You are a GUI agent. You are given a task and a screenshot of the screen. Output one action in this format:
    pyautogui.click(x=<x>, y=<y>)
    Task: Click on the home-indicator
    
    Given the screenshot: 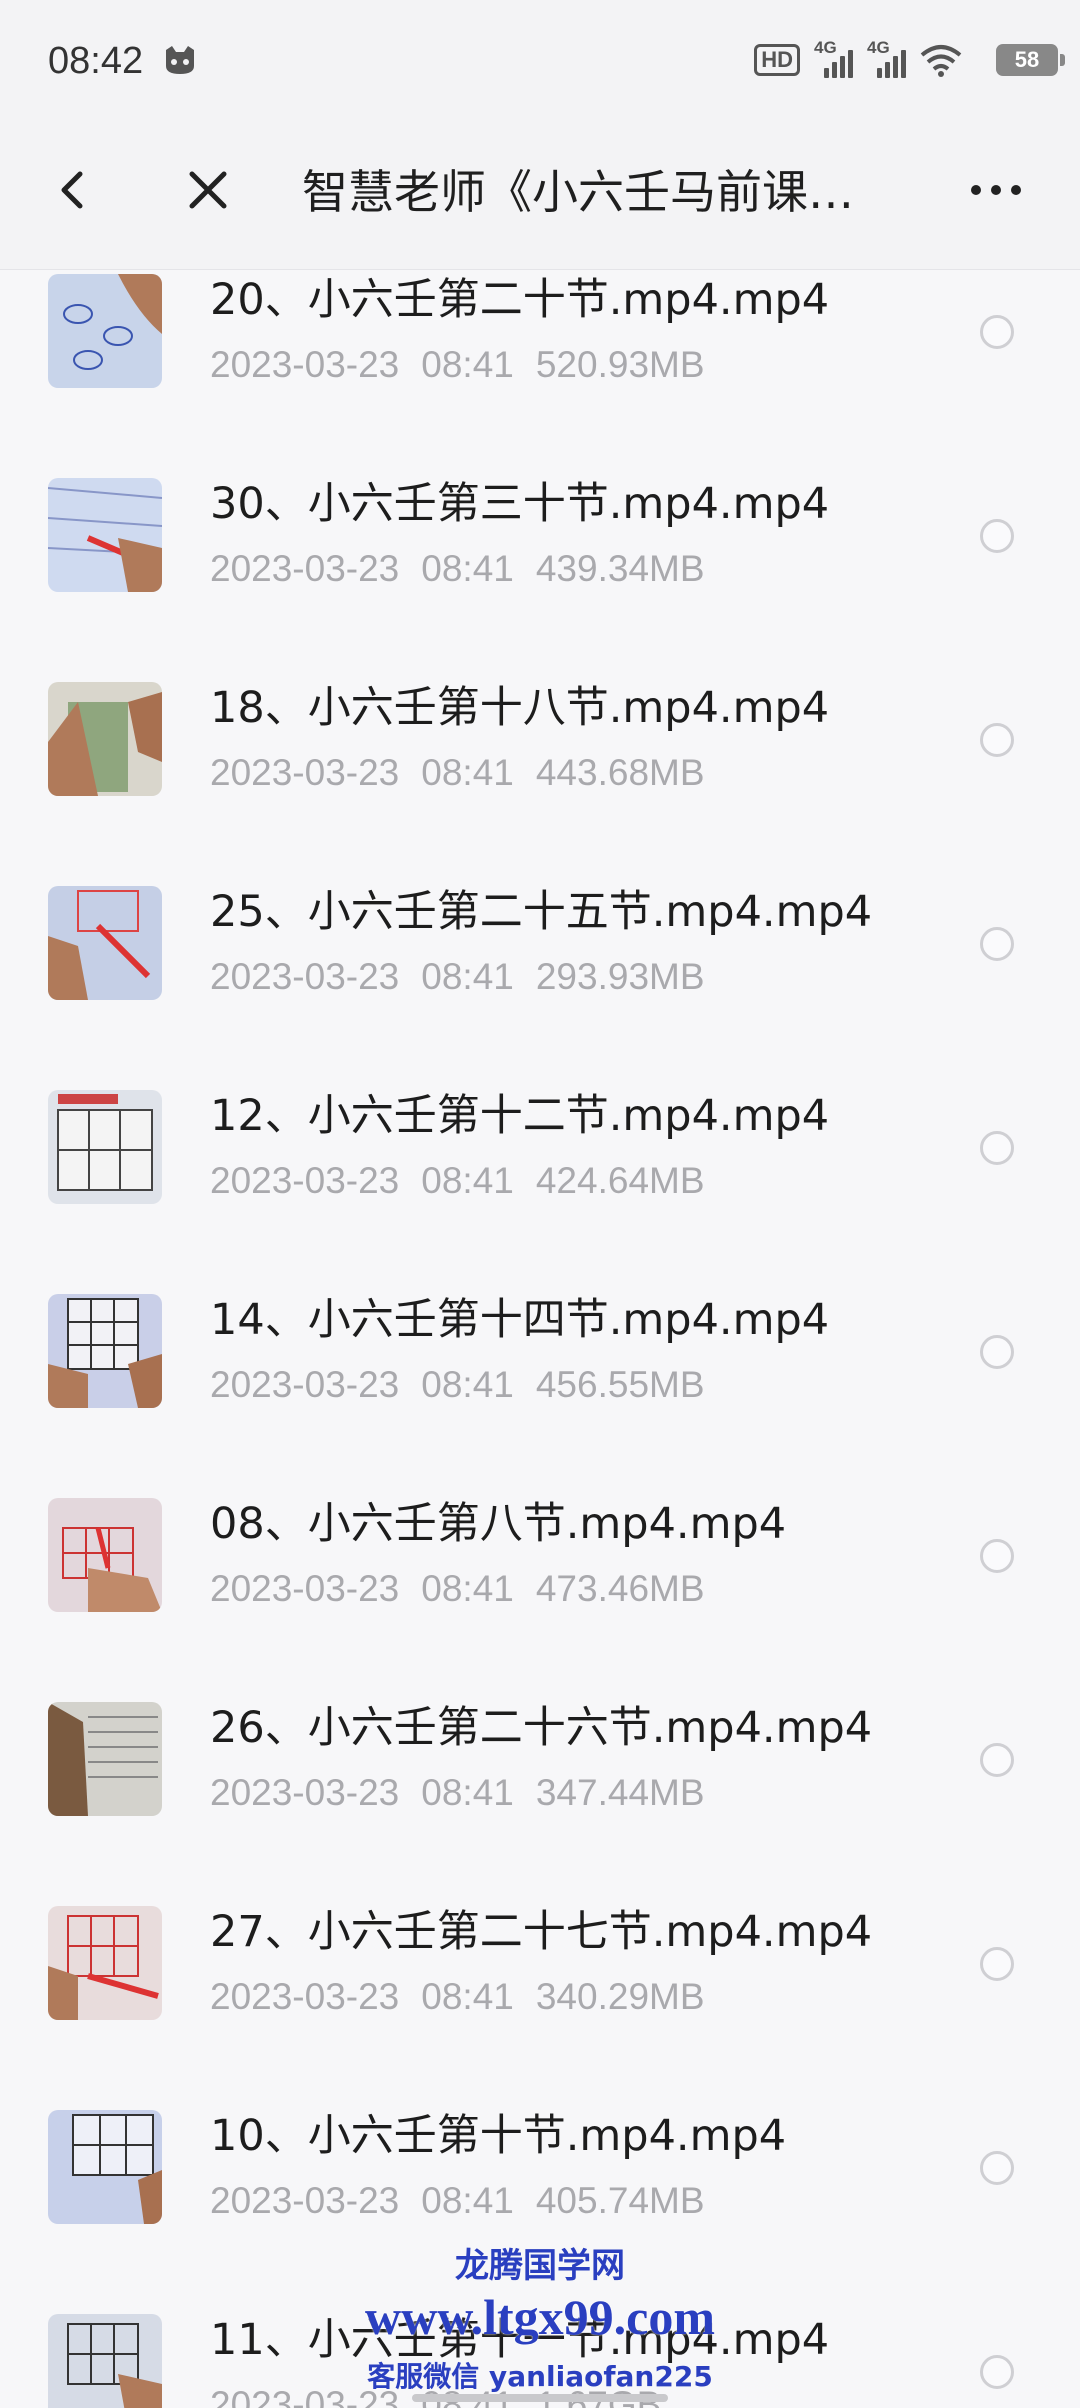 What is the action you would take?
    pyautogui.click(x=540, y=2398)
    